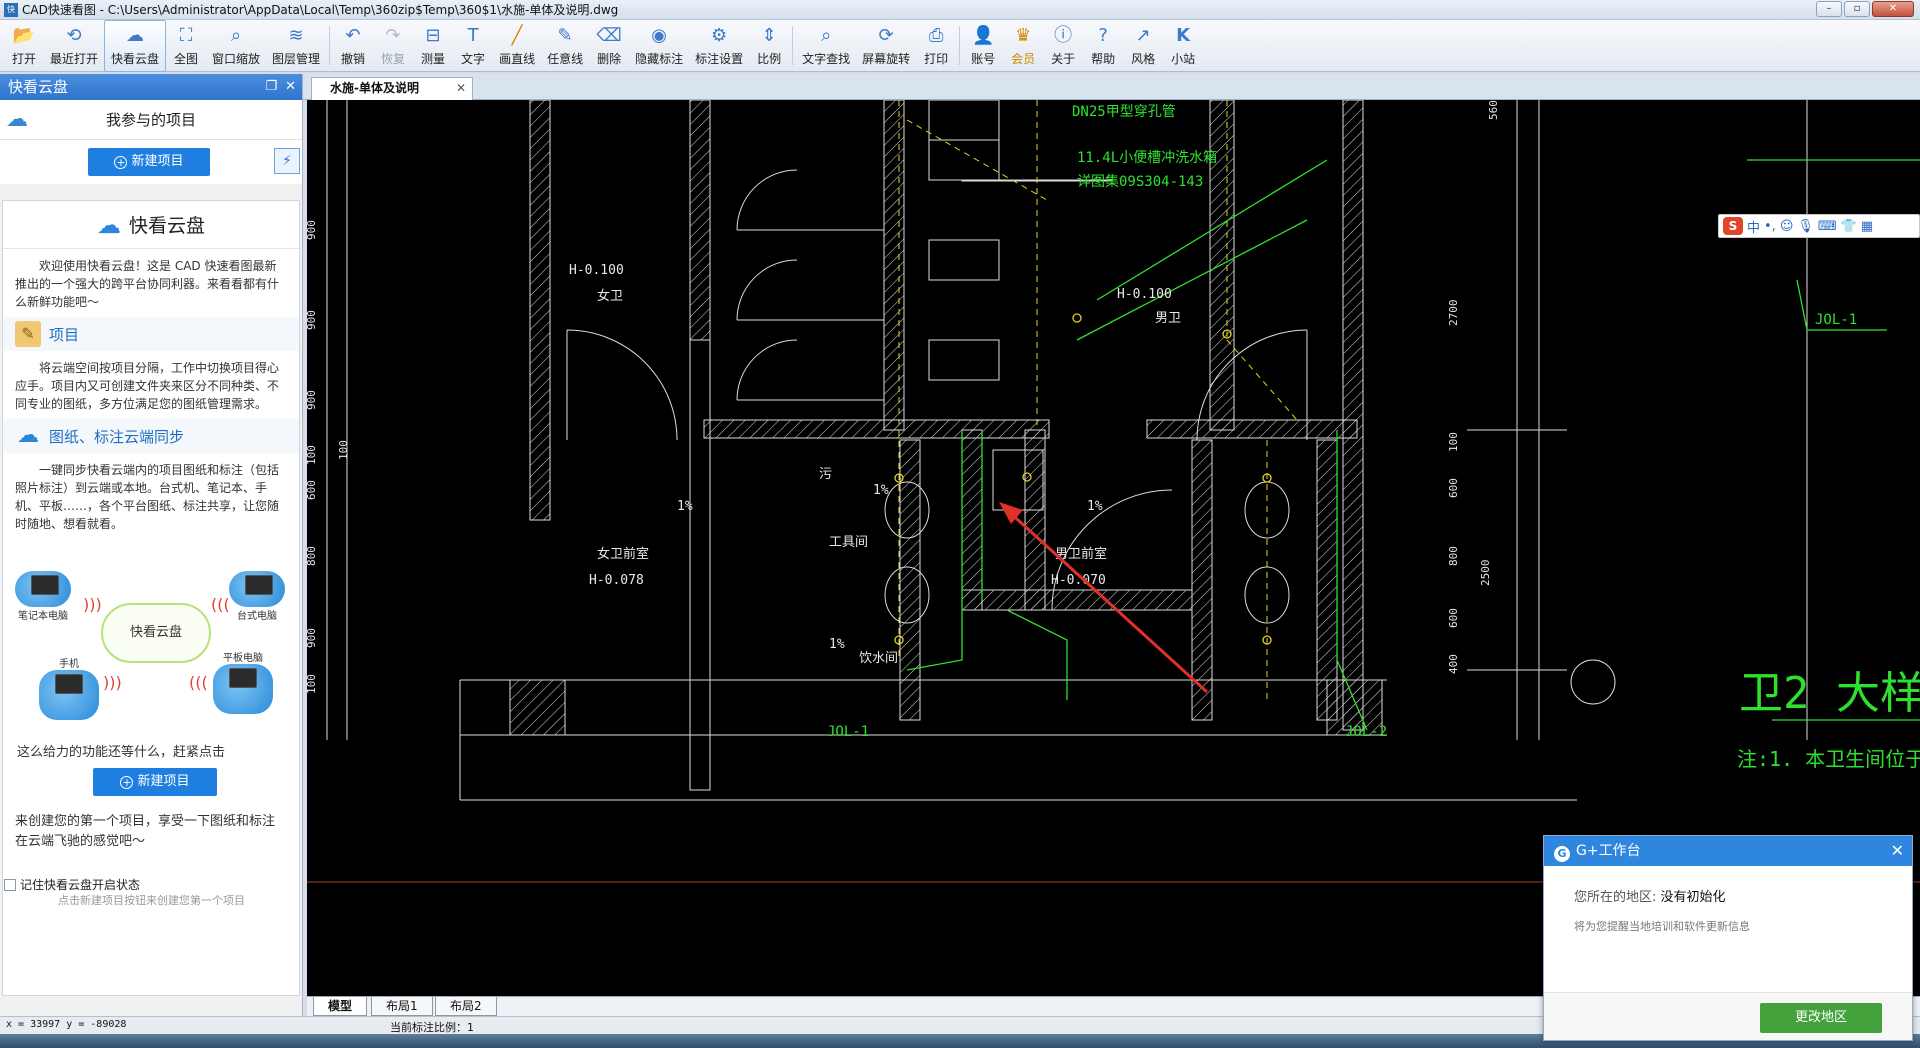 The image size is (1920, 1048). What do you see at coordinates (38, 87) in the screenshot?
I see `panel-title: 快看云盘` at bounding box center [38, 87].